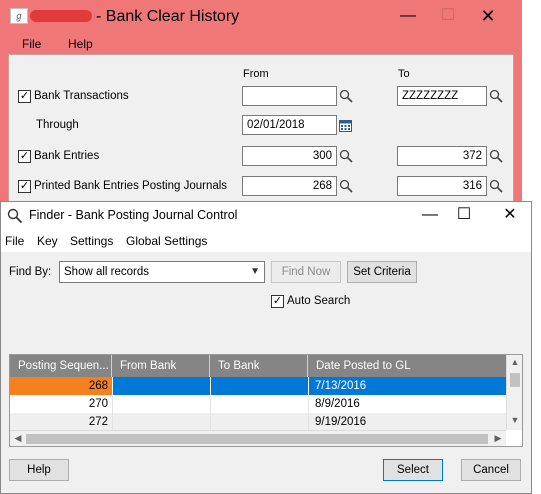  Describe the element at coordinates (91, 241) in the screenshot. I see `menu-settings: Settings` at that location.